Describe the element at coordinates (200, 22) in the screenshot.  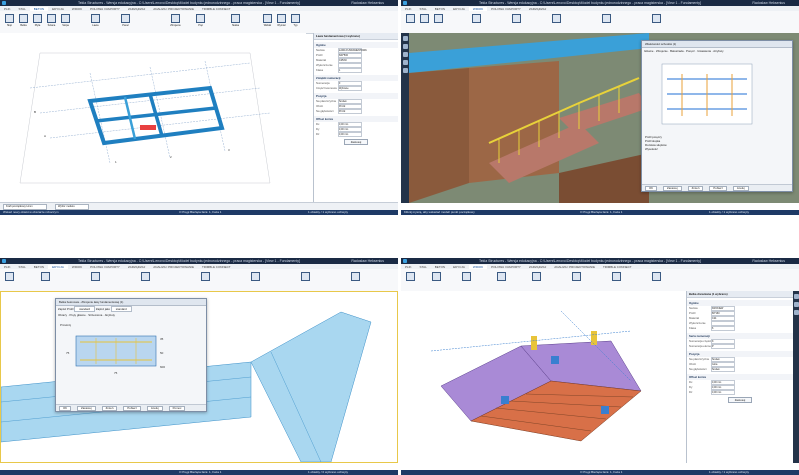
I see `bar-button: Pręt` at that location.